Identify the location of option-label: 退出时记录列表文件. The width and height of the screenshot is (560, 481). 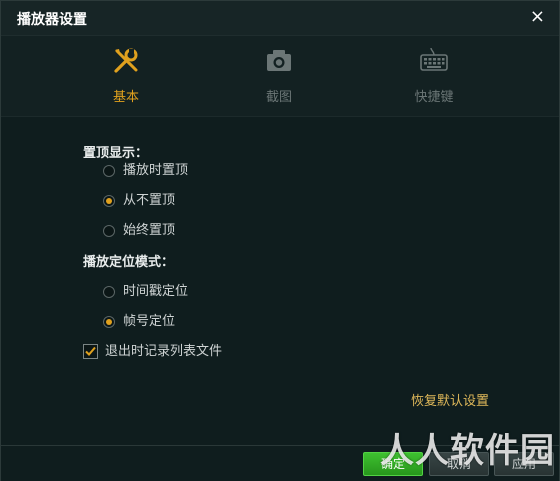
(164, 351).